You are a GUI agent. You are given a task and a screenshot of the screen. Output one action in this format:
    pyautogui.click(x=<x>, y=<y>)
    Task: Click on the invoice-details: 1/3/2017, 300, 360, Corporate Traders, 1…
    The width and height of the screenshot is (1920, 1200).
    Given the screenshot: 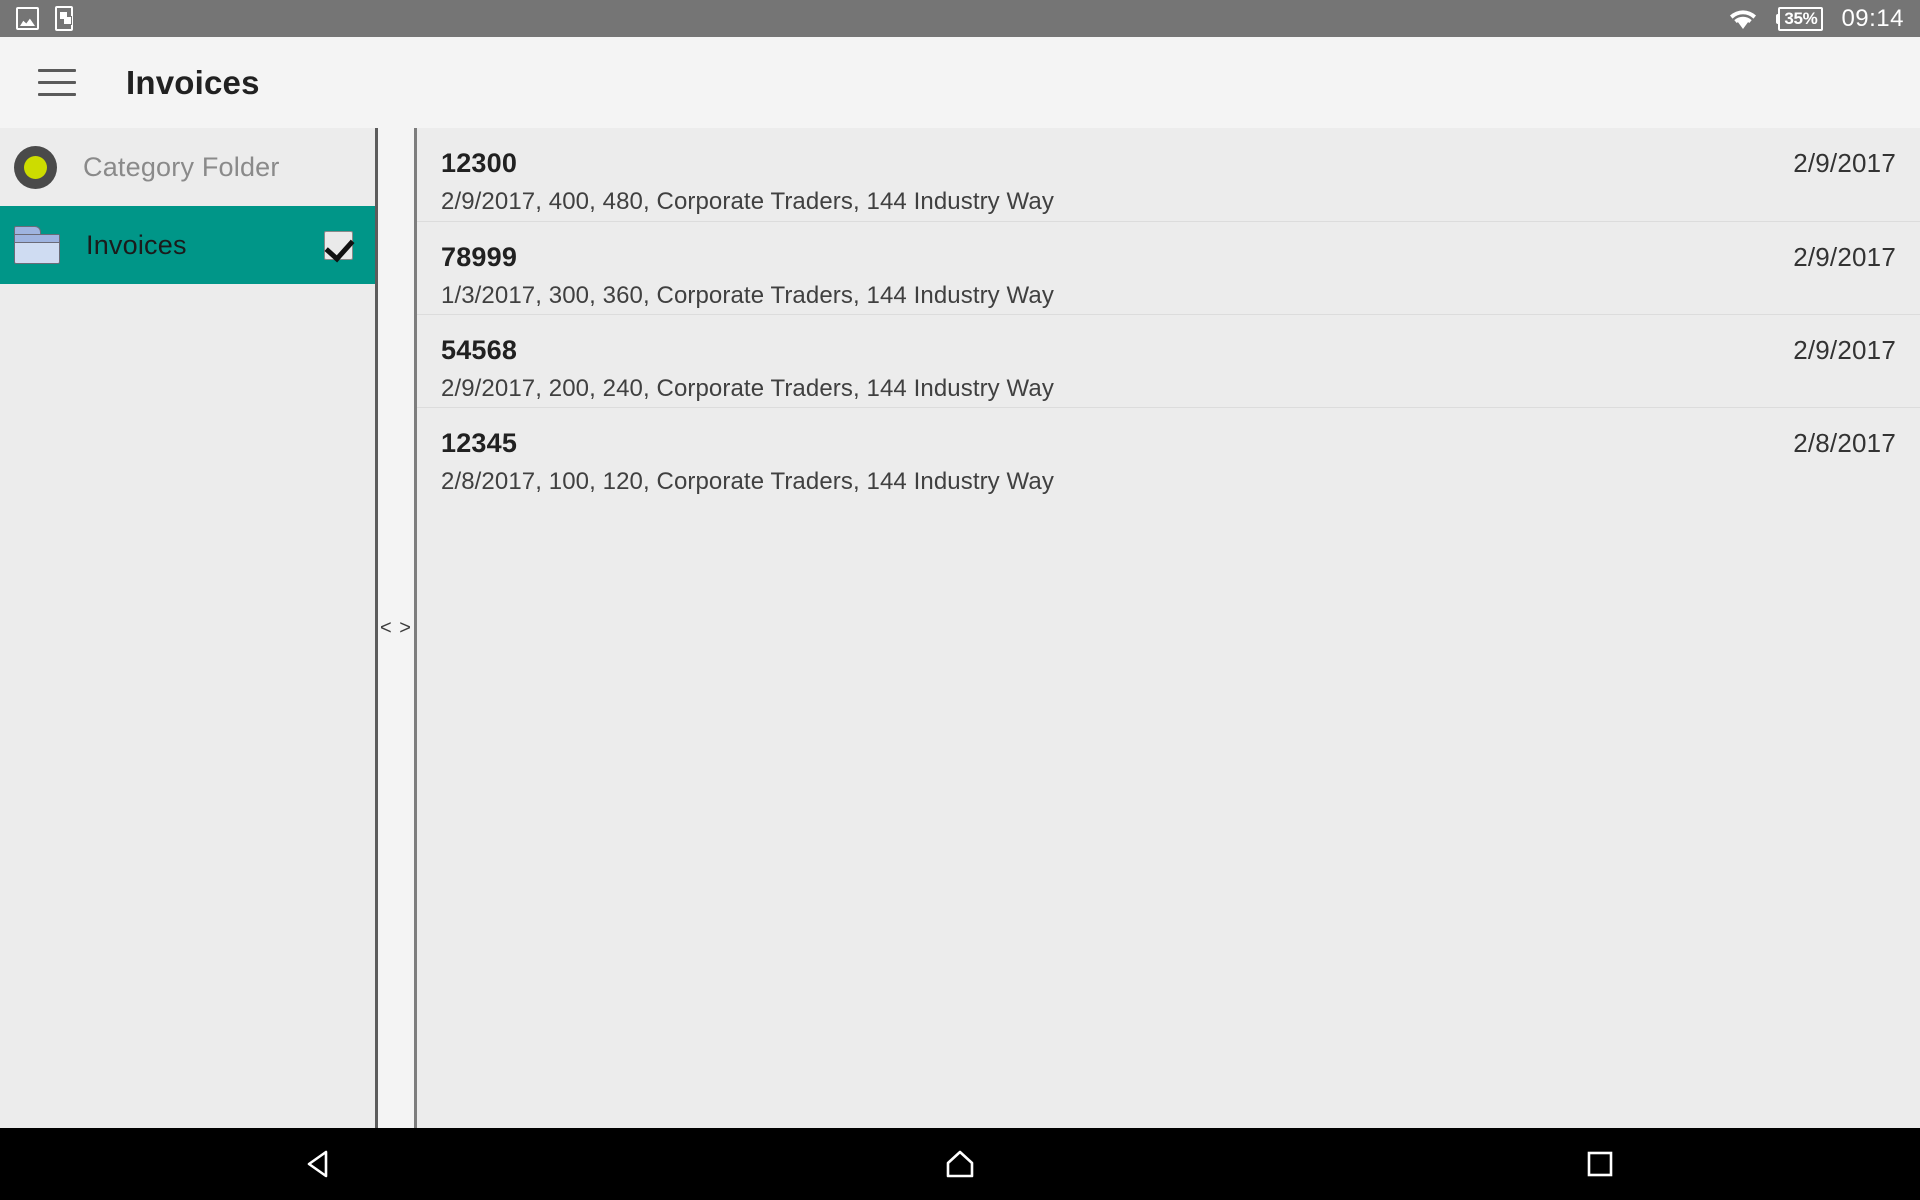 What is the action you would take?
    pyautogui.click(x=747, y=295)
    